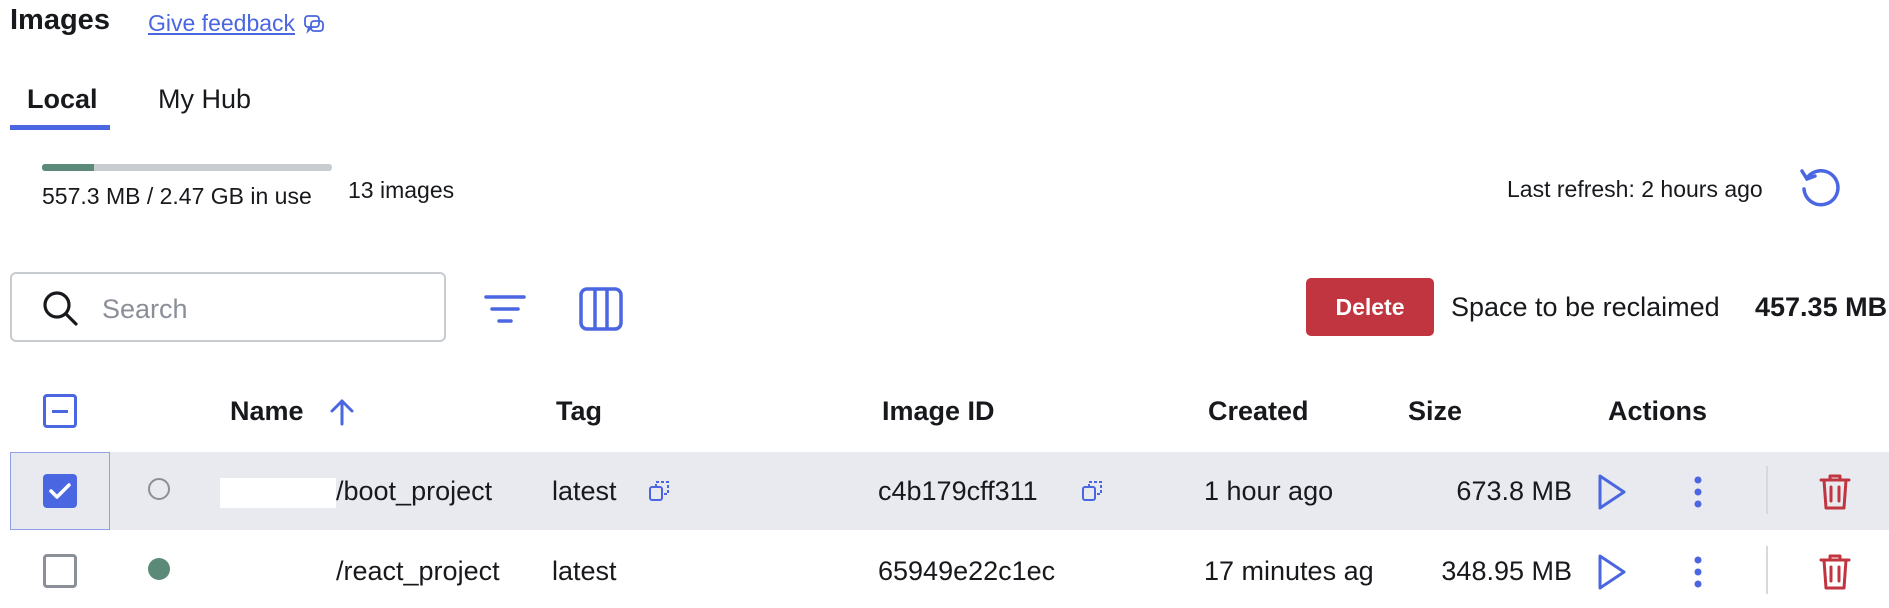 The width and height of the screenshot is (1889, 608). What do you see at coordinates (1635, 189) in the screenshot?
I see `last-refresh-text: Last refresh: 2 hours ago` at bounding box center [1635, 189].